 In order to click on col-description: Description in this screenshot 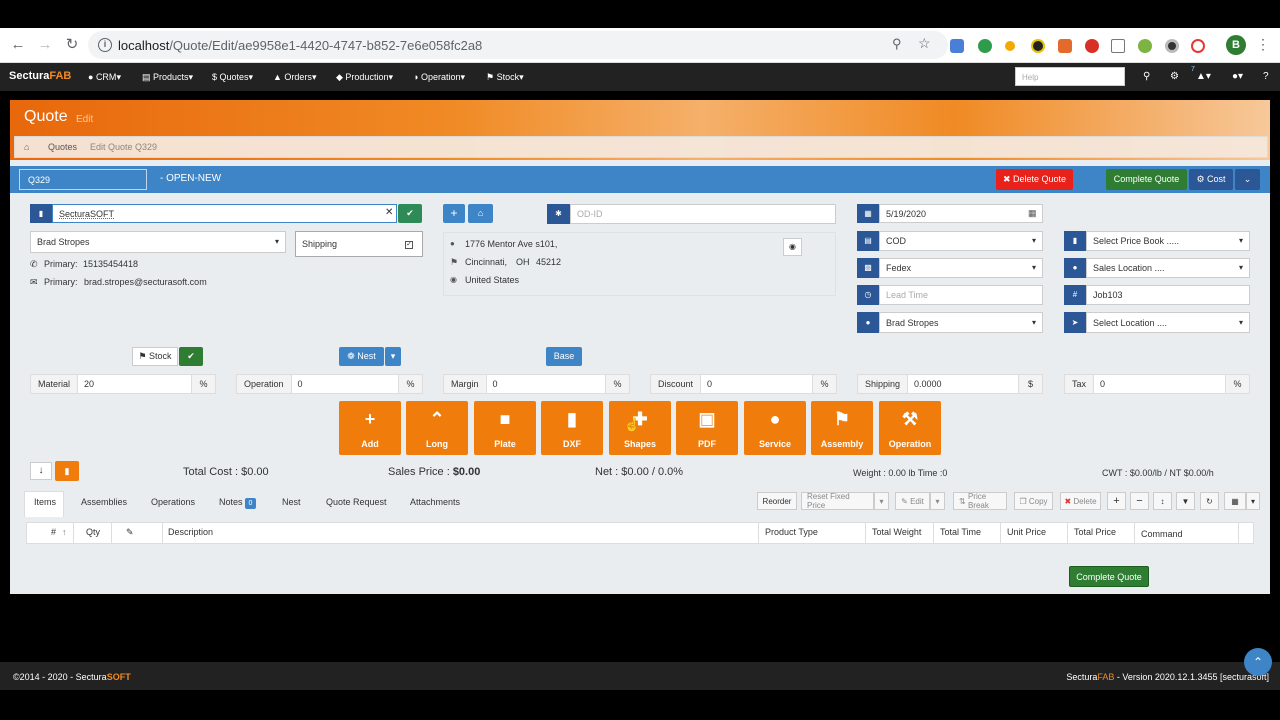, I will do `click(190, 532)`.